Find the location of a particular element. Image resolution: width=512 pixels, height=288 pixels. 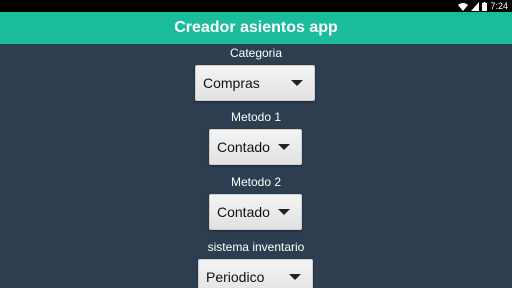

metodo1-spinner: Contado is located at coordinates (255, 147).